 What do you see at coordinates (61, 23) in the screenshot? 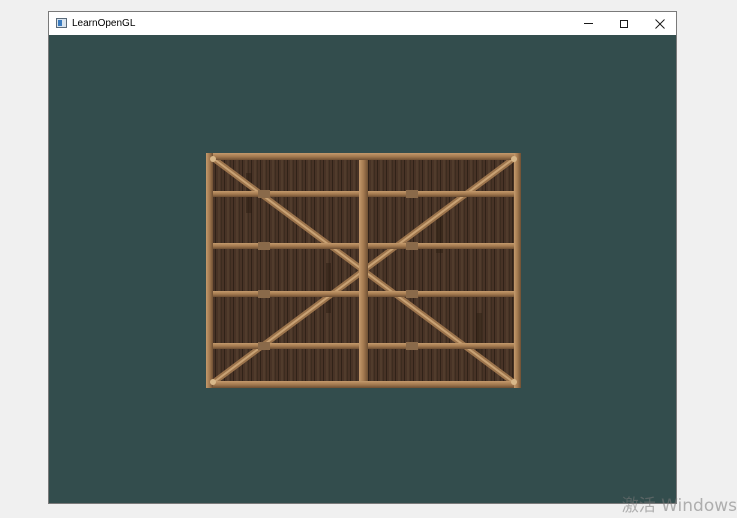
I see `app-icon` at bounding box center [61, 23].